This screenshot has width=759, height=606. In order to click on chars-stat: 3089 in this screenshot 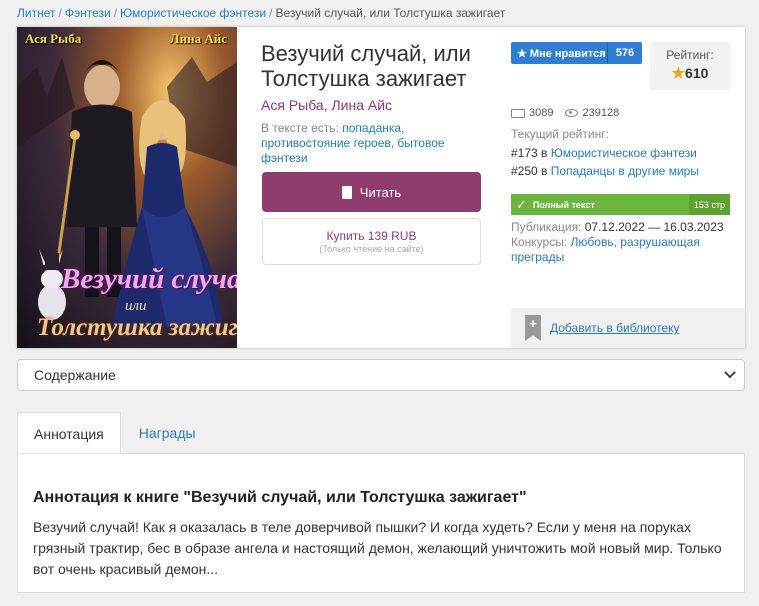, I will do `click(532, 113)`.